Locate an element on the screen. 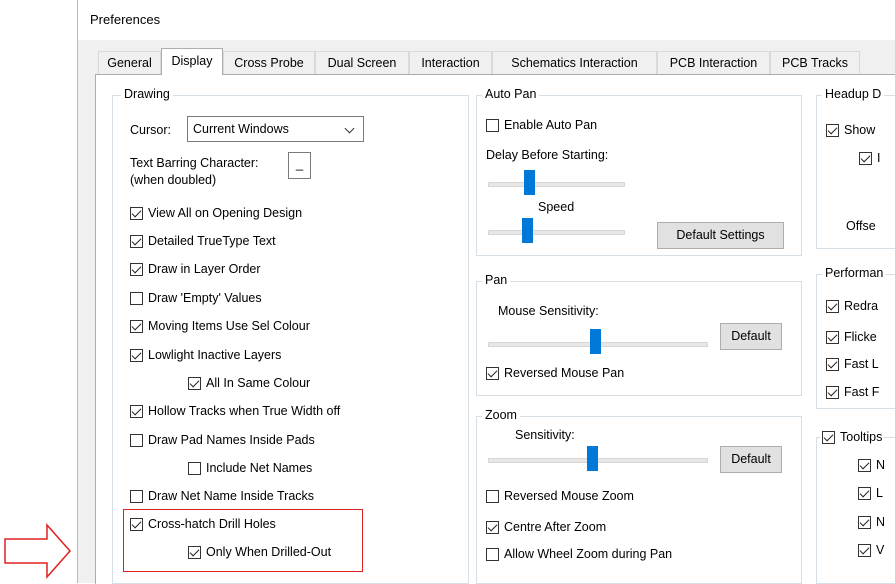  view-all-checkbox: View All on Opening Design is located at coordinates (216, 213).